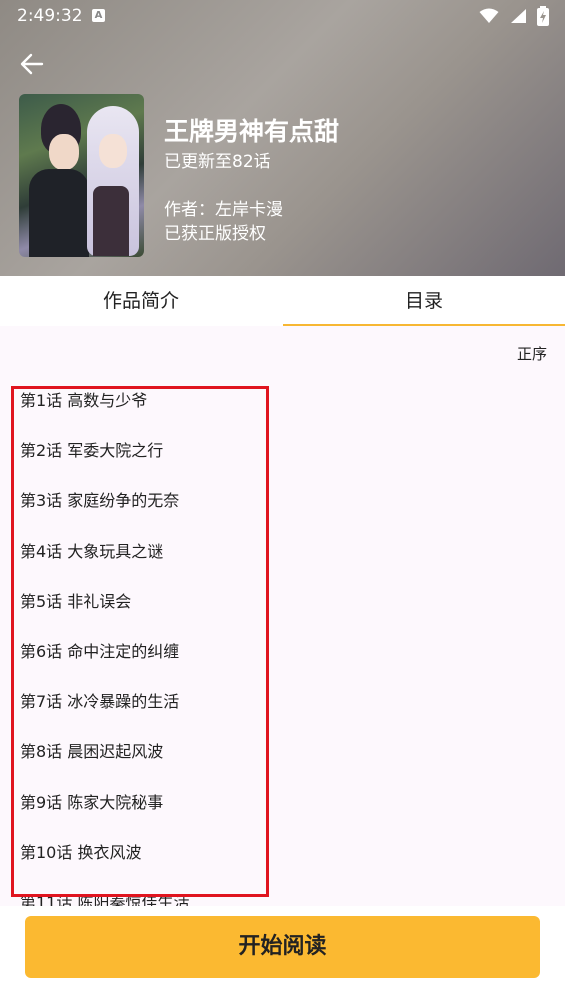 The image size is (565, 1004). Describe the element at coordinates (50, 16) in the screenshot. I see `clock: 2:49:32` at that location.